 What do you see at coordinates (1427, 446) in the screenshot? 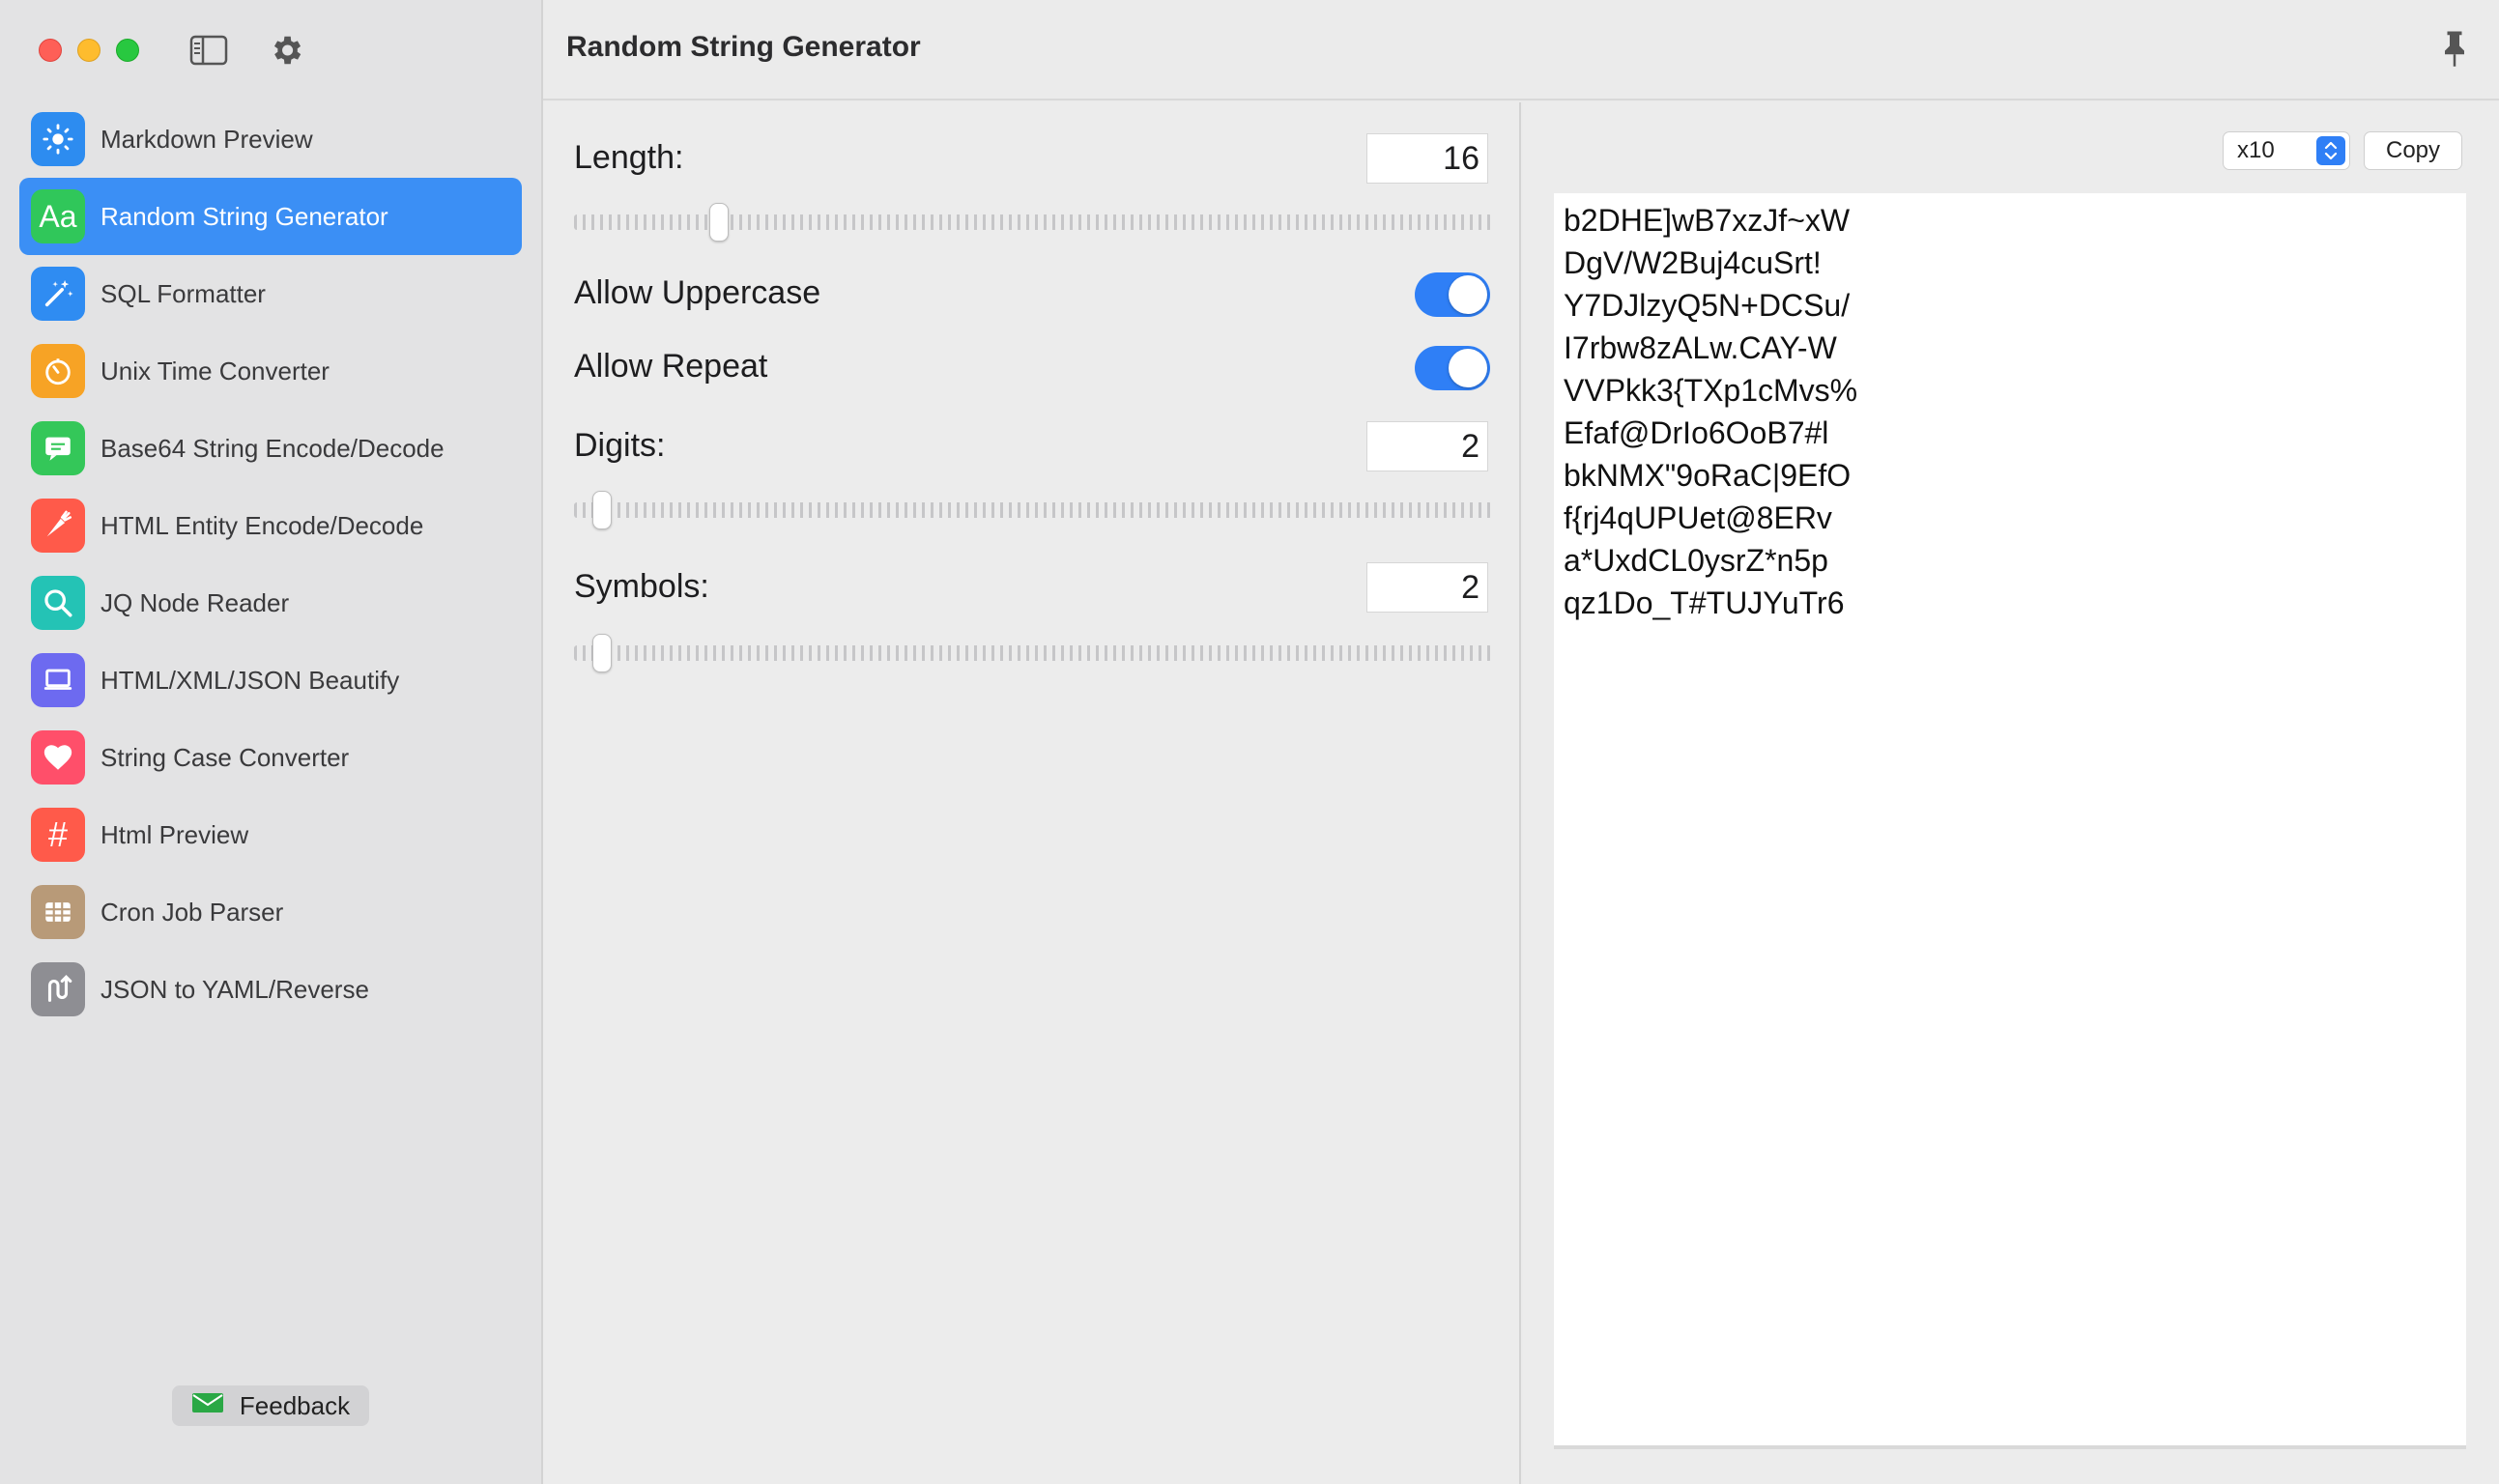
I see `digits-field: 2` at bounding box center [1427, 446].